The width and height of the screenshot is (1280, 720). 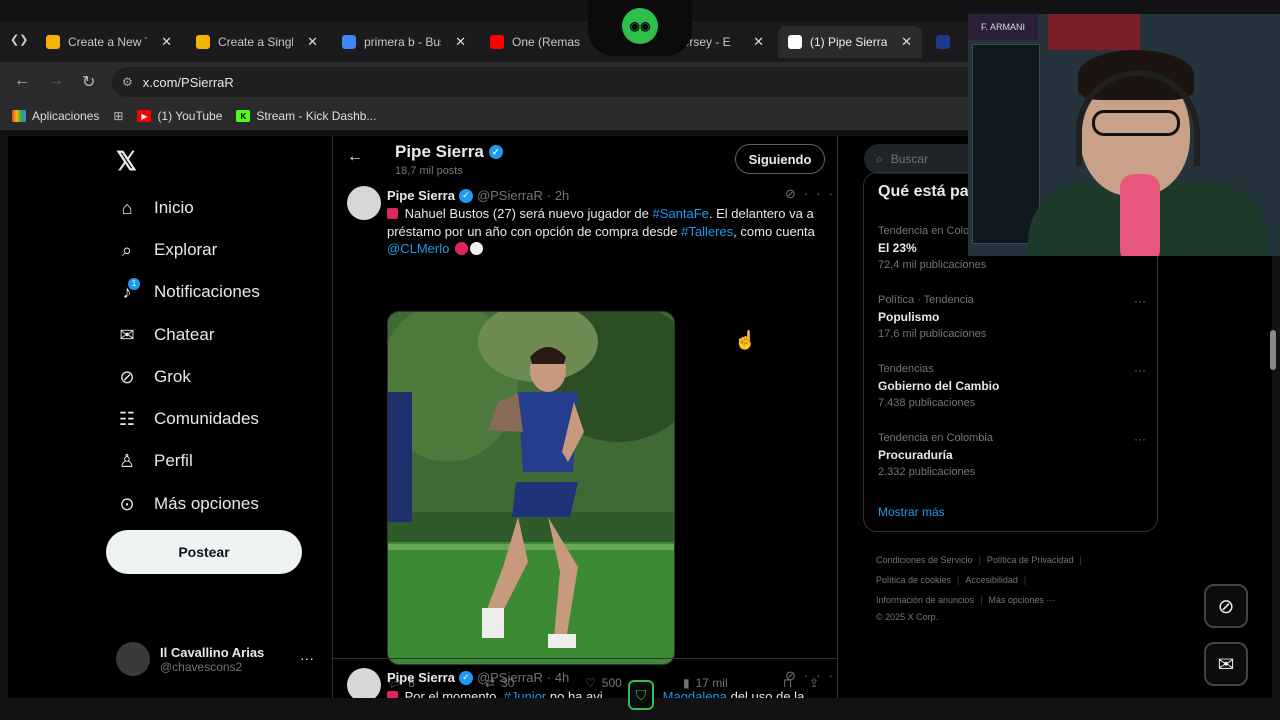 I want to click on show-more-link: Mostrar más, so click(x=911, y=512).